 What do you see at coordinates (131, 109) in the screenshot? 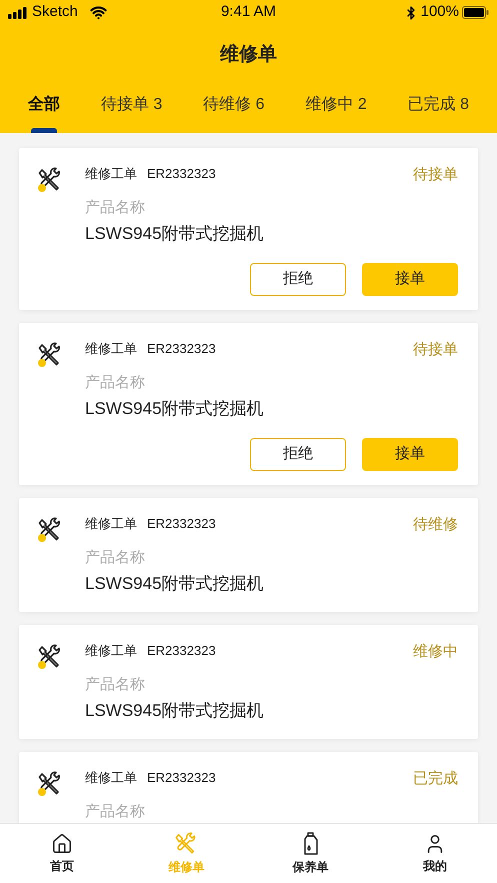
I see `filter-tab: 待接单 3` at bounding box center [131, 109].